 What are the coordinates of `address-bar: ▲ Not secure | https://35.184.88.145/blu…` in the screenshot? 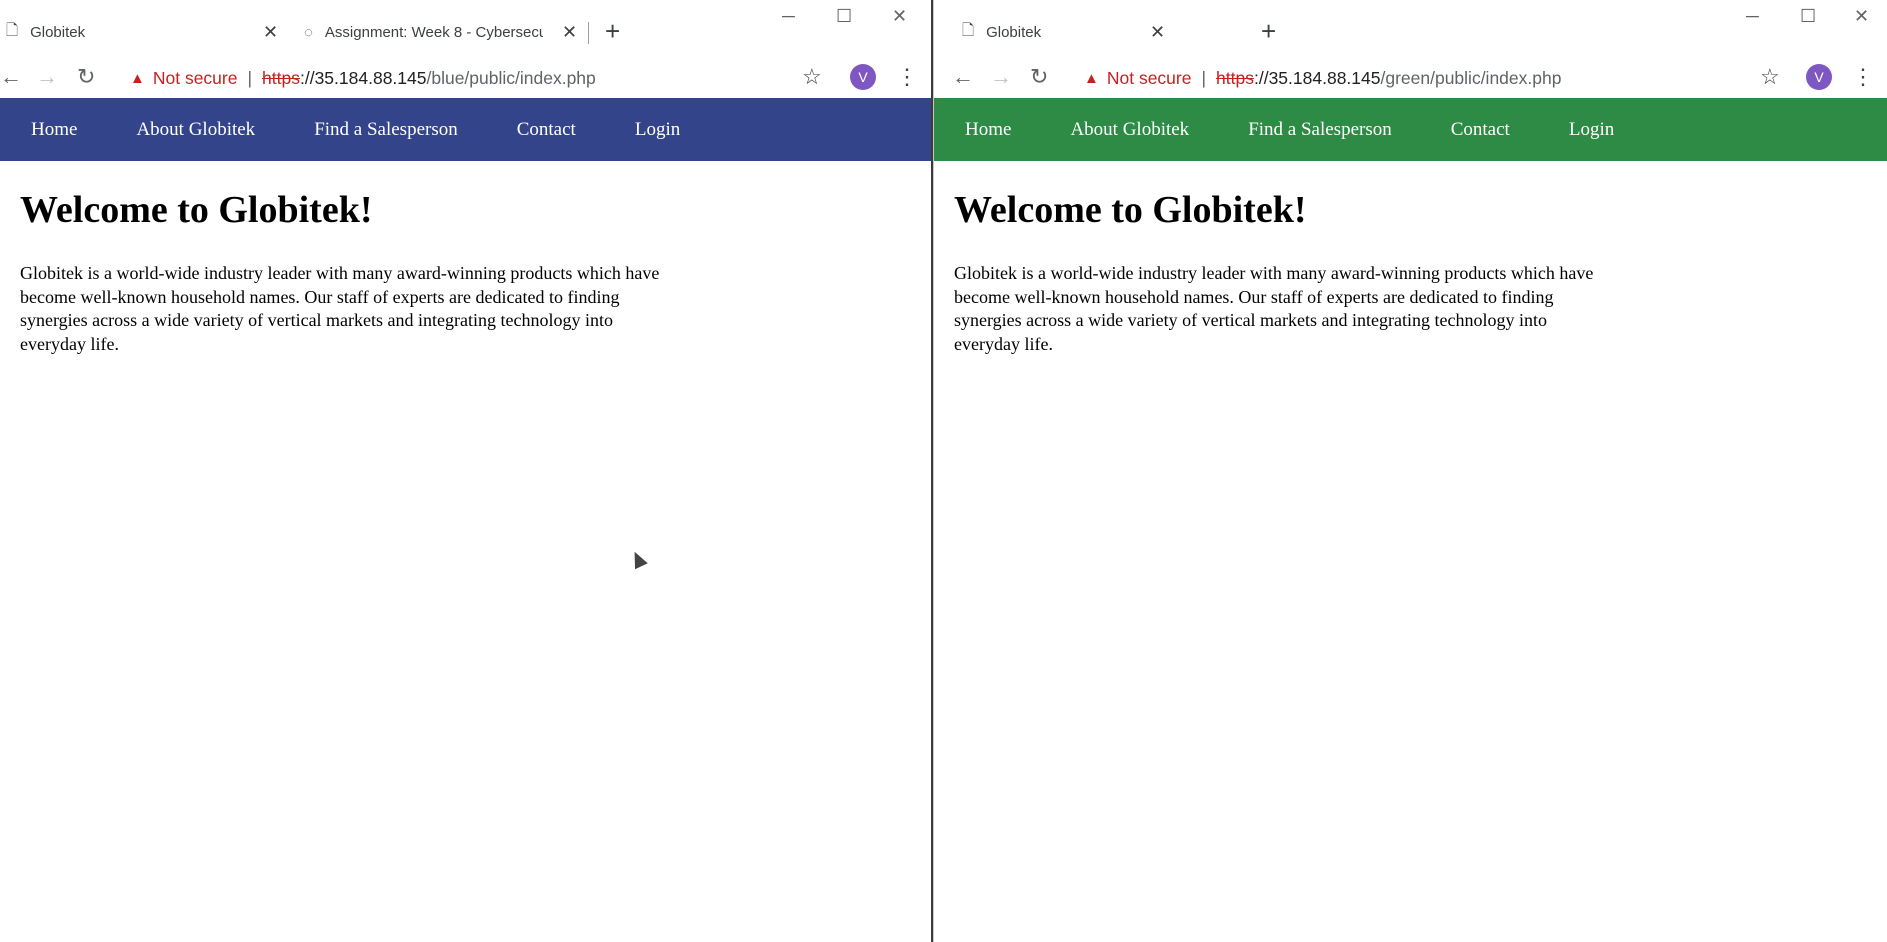 It's located at (363, 78).